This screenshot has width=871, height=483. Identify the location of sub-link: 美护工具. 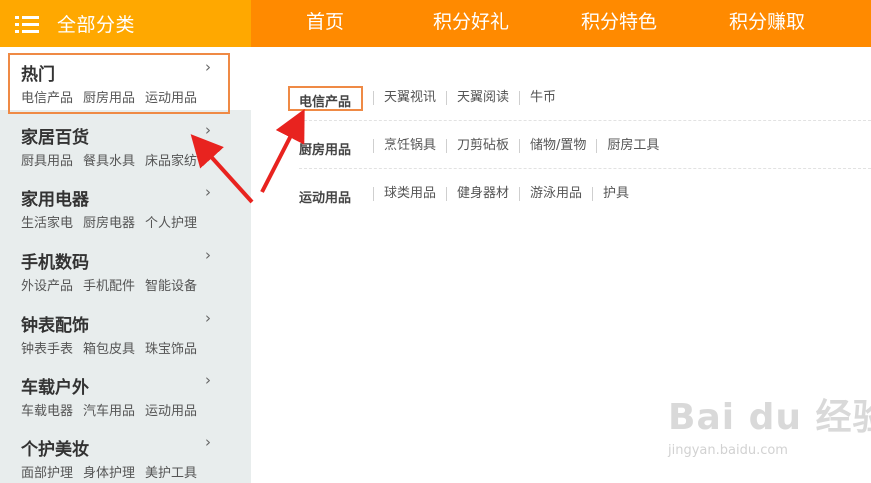
(171, 473).